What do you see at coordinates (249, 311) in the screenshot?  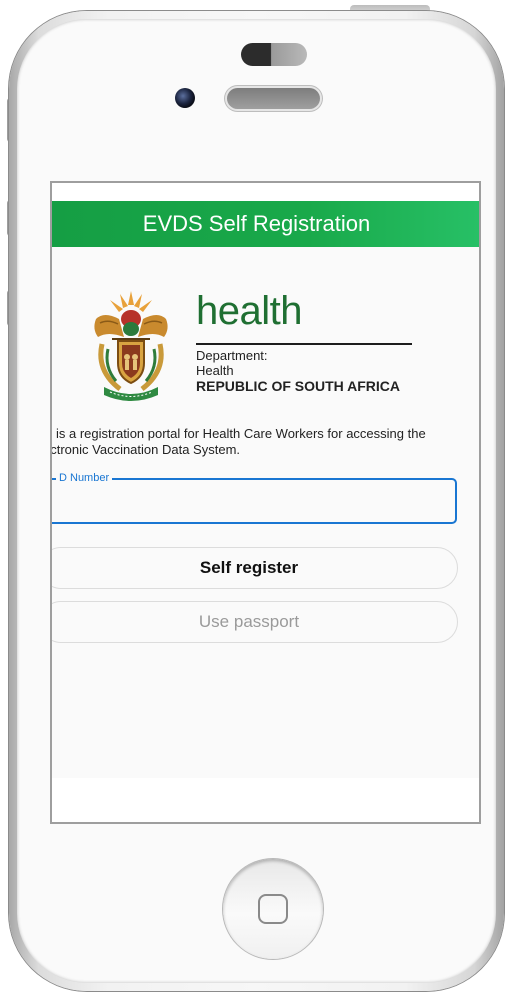 I see `brand-wordmark: health` at bounding box center [249, 311].